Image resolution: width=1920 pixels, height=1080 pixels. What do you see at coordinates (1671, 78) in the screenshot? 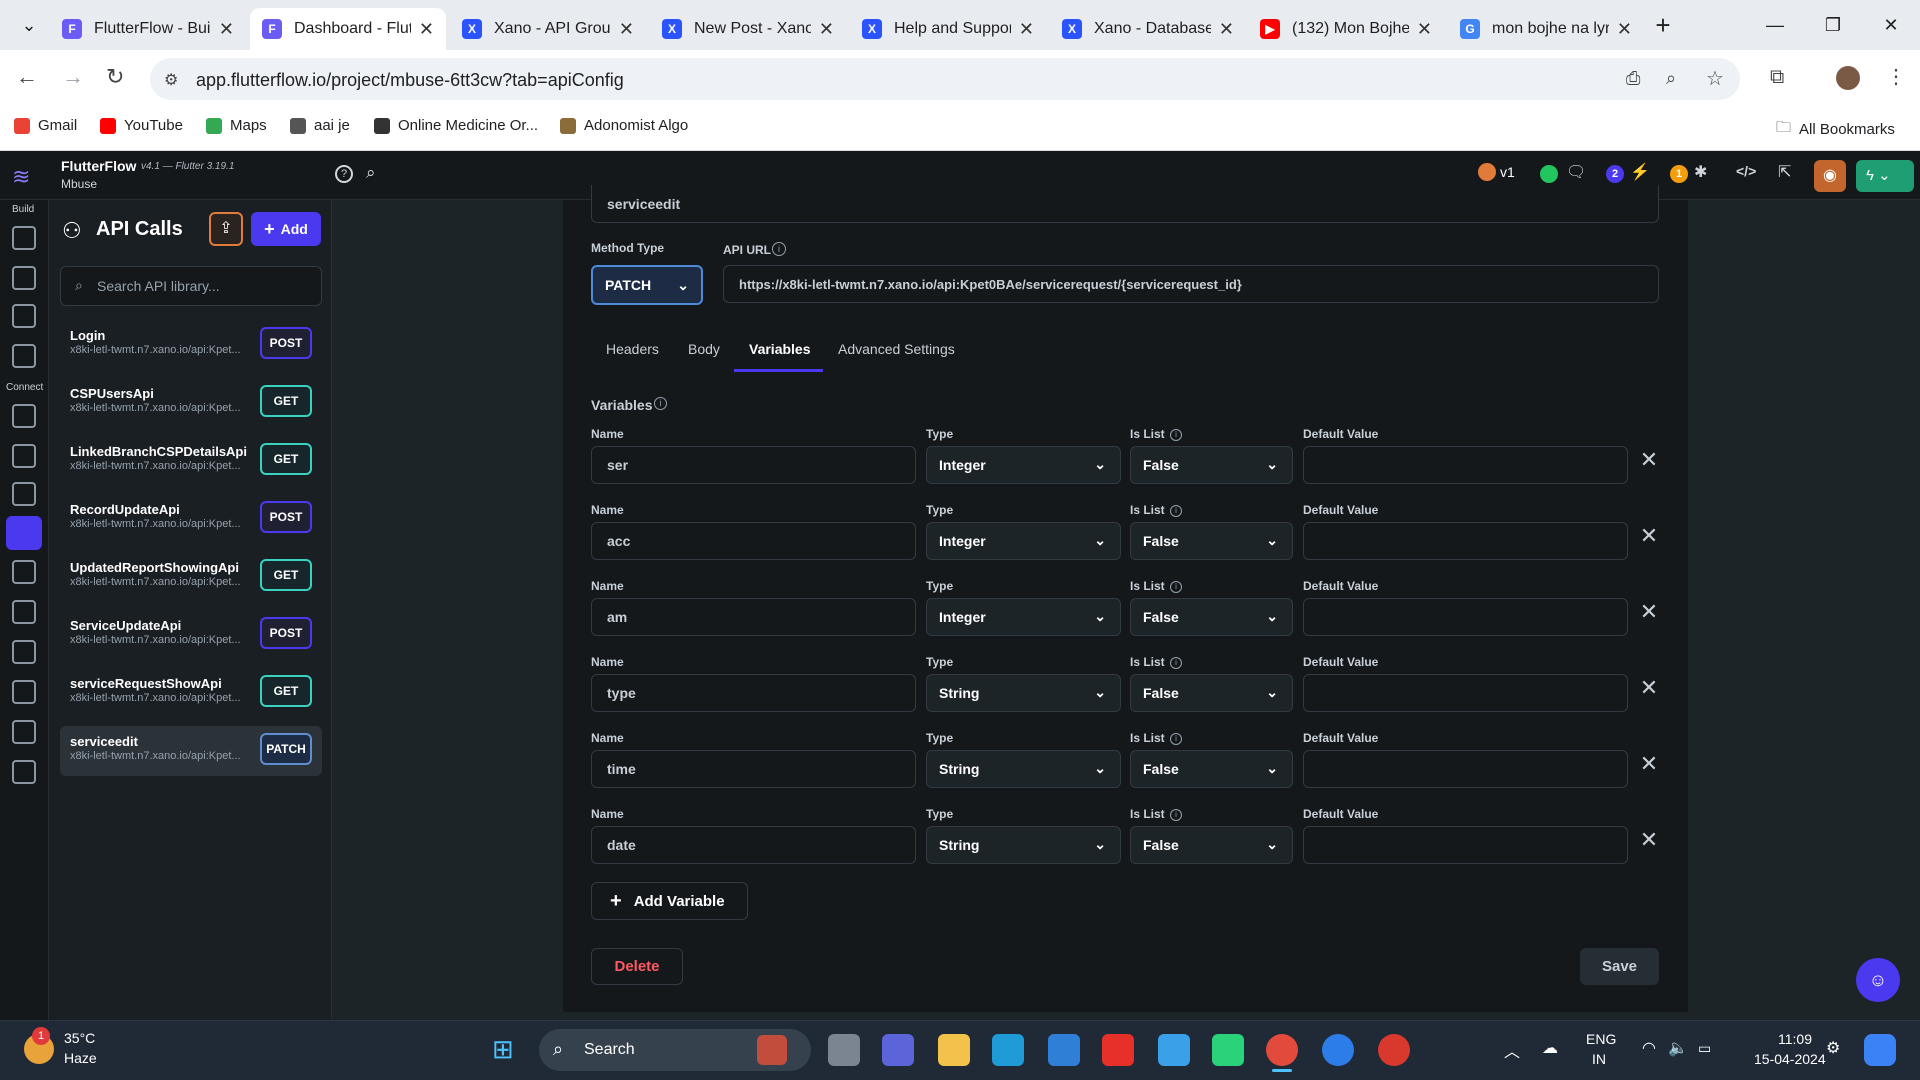
I see `zoom-icon: ⌕` at bounding box center [1671, 78].